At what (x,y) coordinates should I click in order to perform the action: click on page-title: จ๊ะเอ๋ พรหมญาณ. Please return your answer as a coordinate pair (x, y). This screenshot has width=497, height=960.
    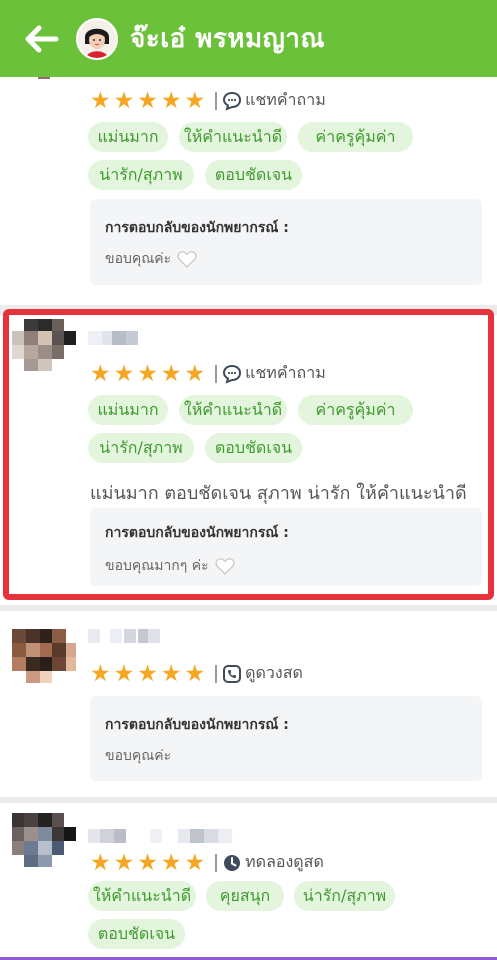
    Looking at the image, I should click on (228, 39).